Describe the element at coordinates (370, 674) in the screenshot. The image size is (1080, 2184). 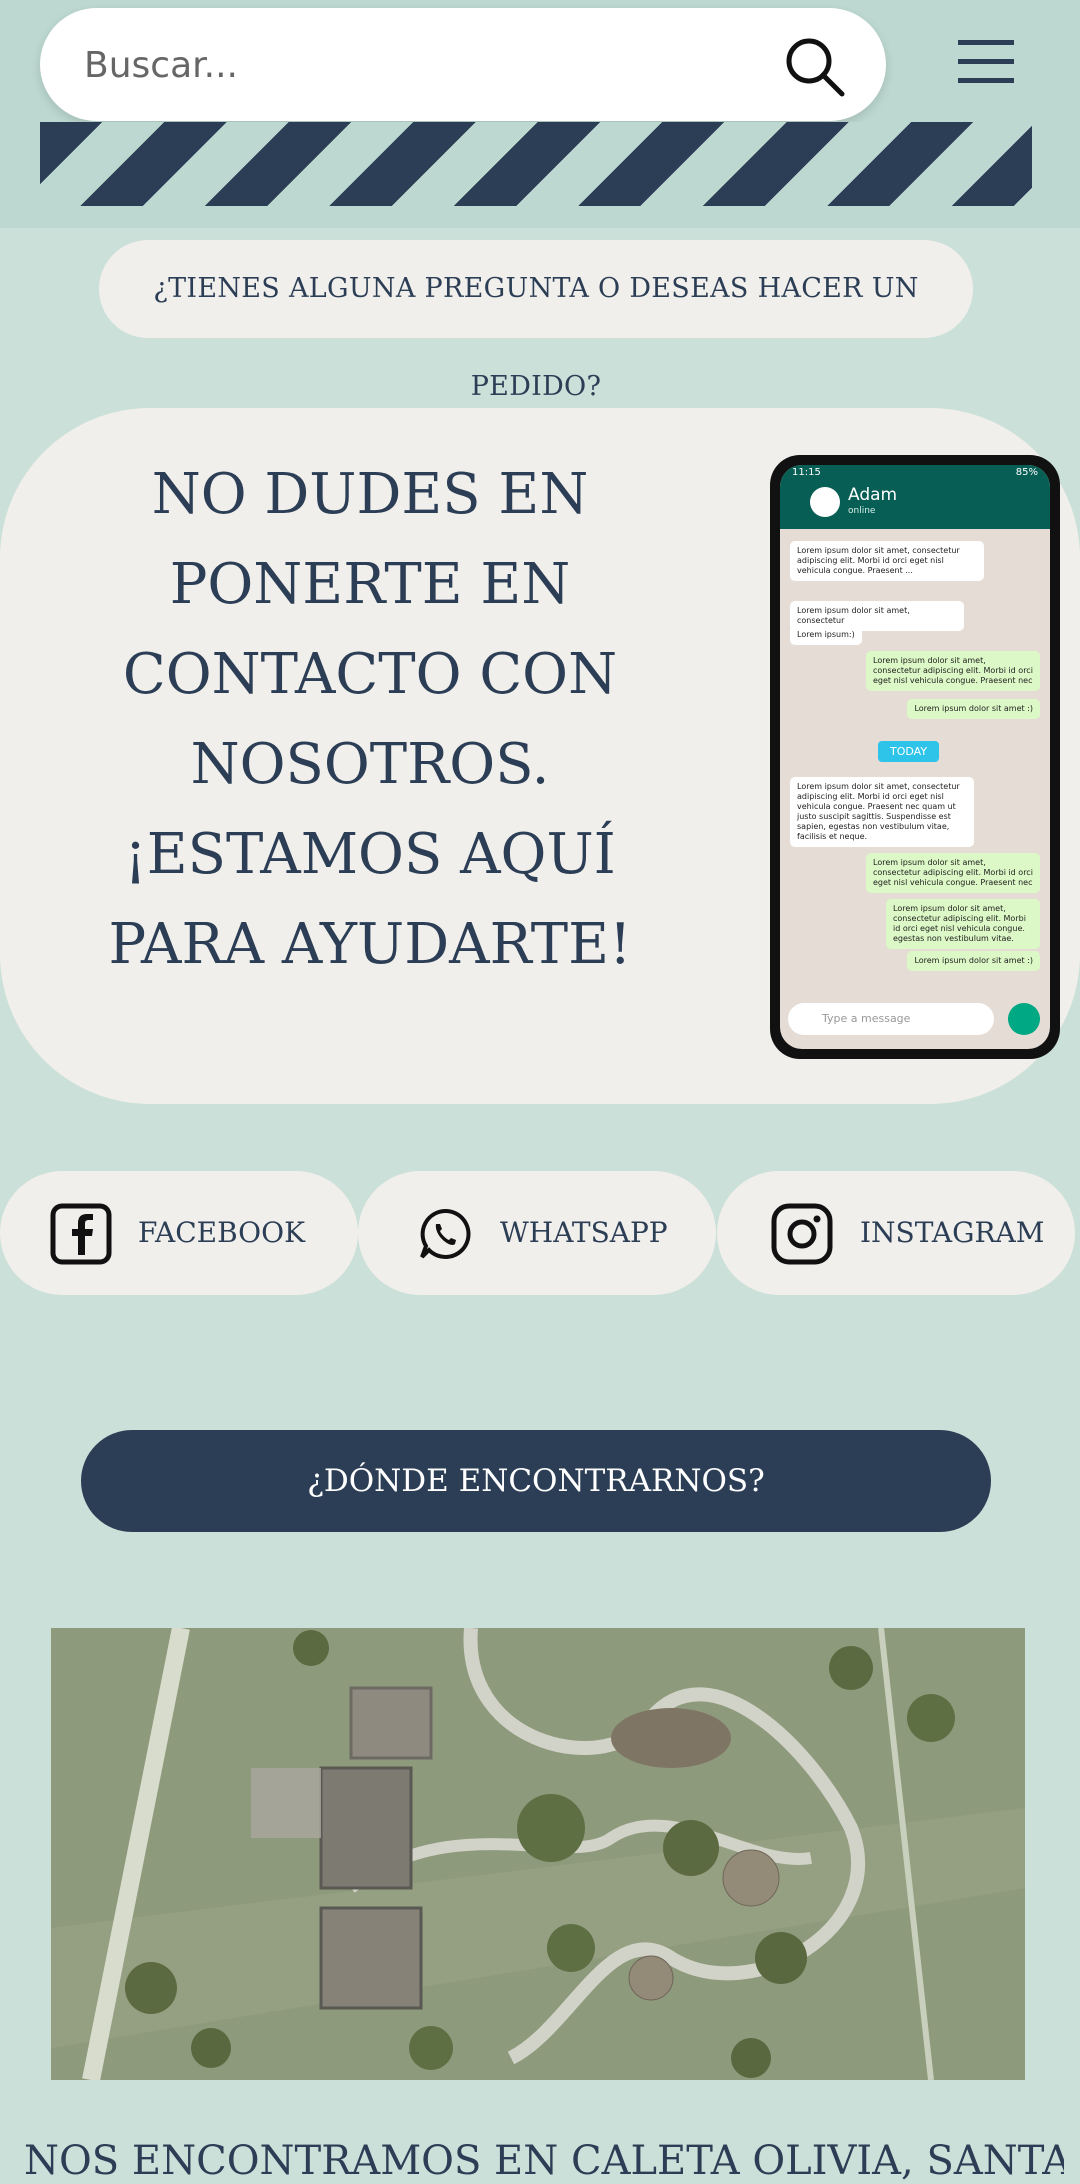
I see `hero-line: CONTACTO CON` at that location.